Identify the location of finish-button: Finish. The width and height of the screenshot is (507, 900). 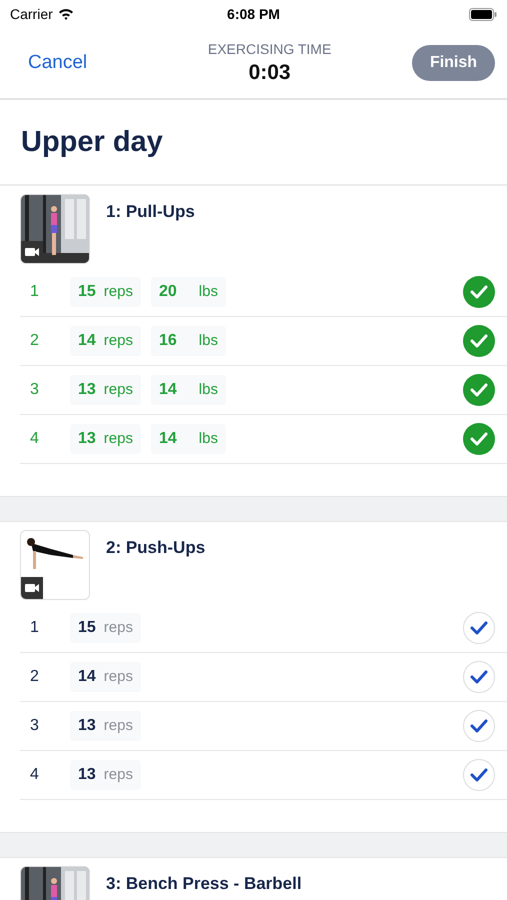
(453, 63).